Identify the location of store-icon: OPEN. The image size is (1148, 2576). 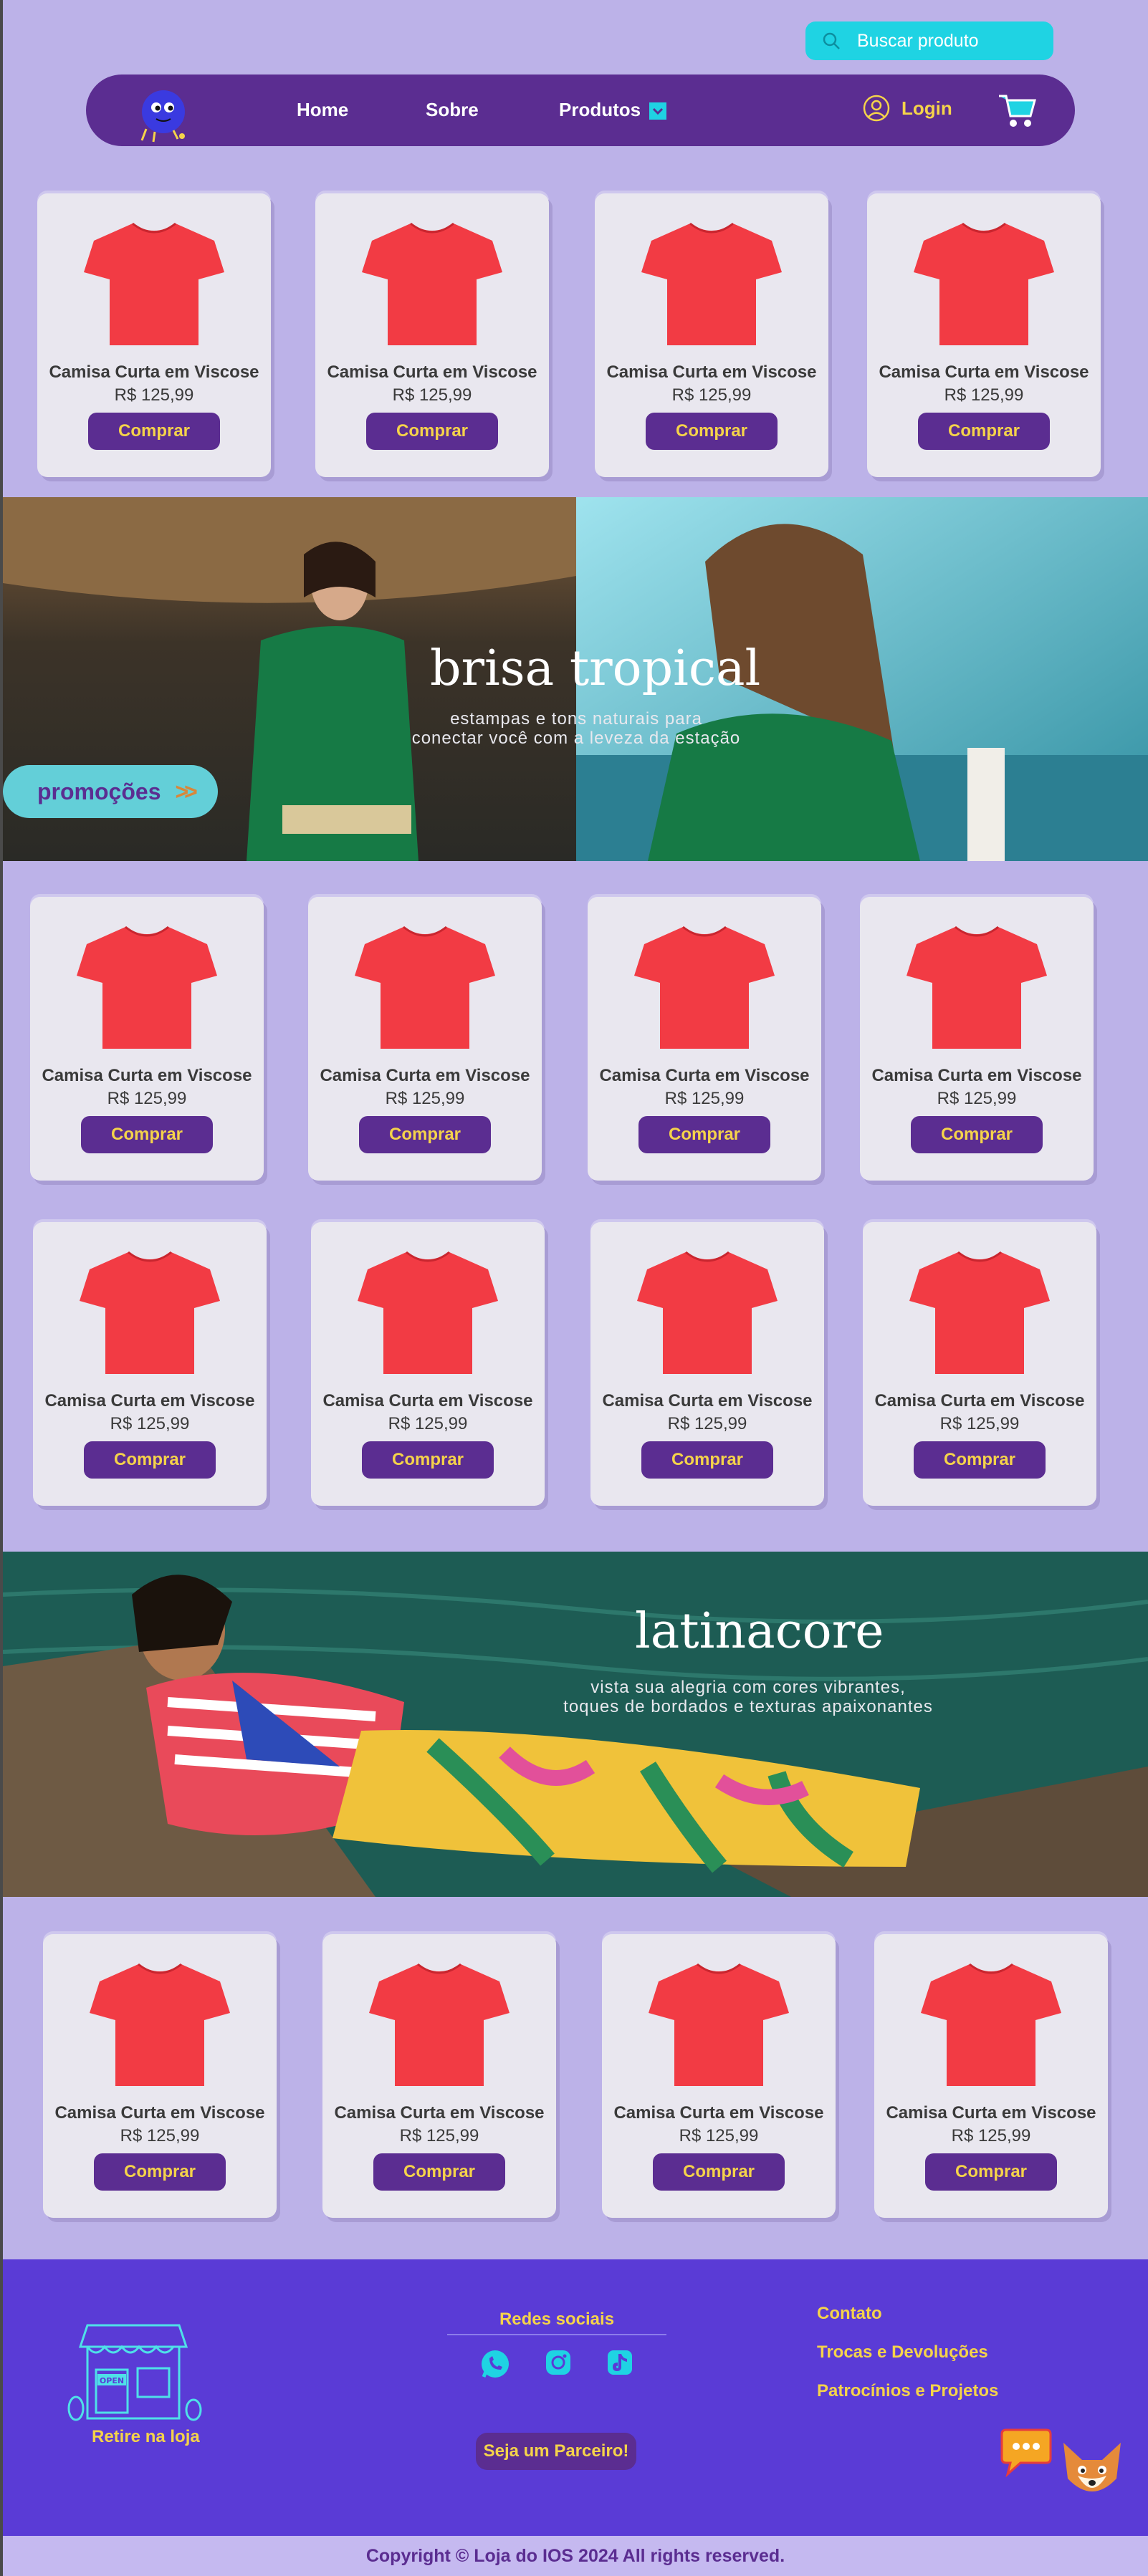
(137, 2372).